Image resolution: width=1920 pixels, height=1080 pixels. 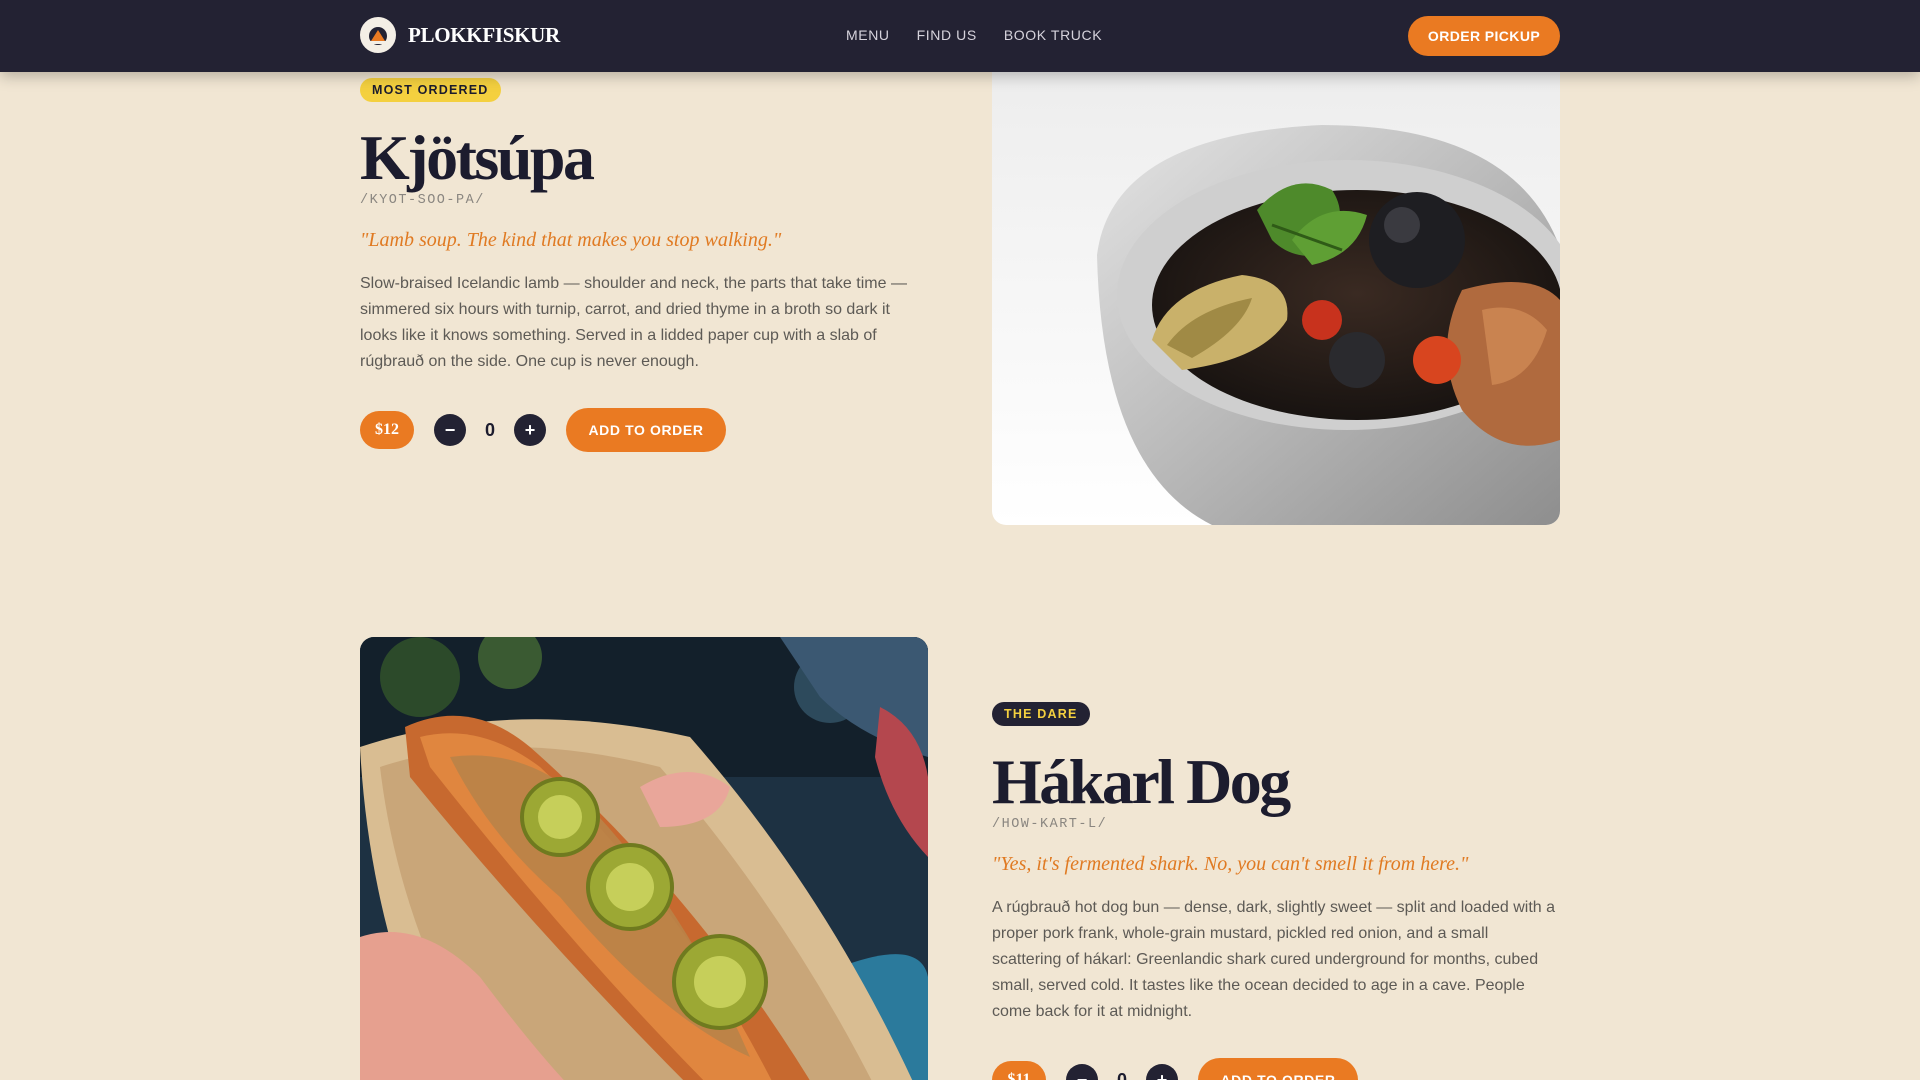 I want to click on hakarl-dog-photo, so click(x=644, y=858).